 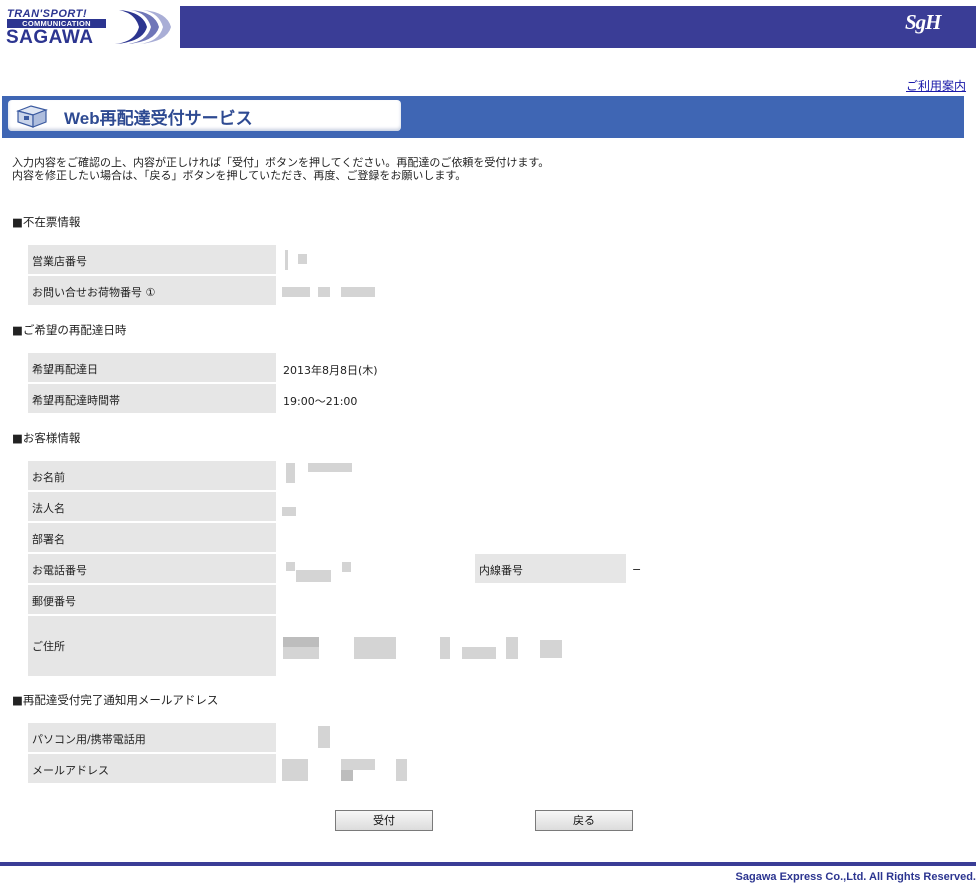 I want to click on accept-button: 受付, so click(x=384, y=820).